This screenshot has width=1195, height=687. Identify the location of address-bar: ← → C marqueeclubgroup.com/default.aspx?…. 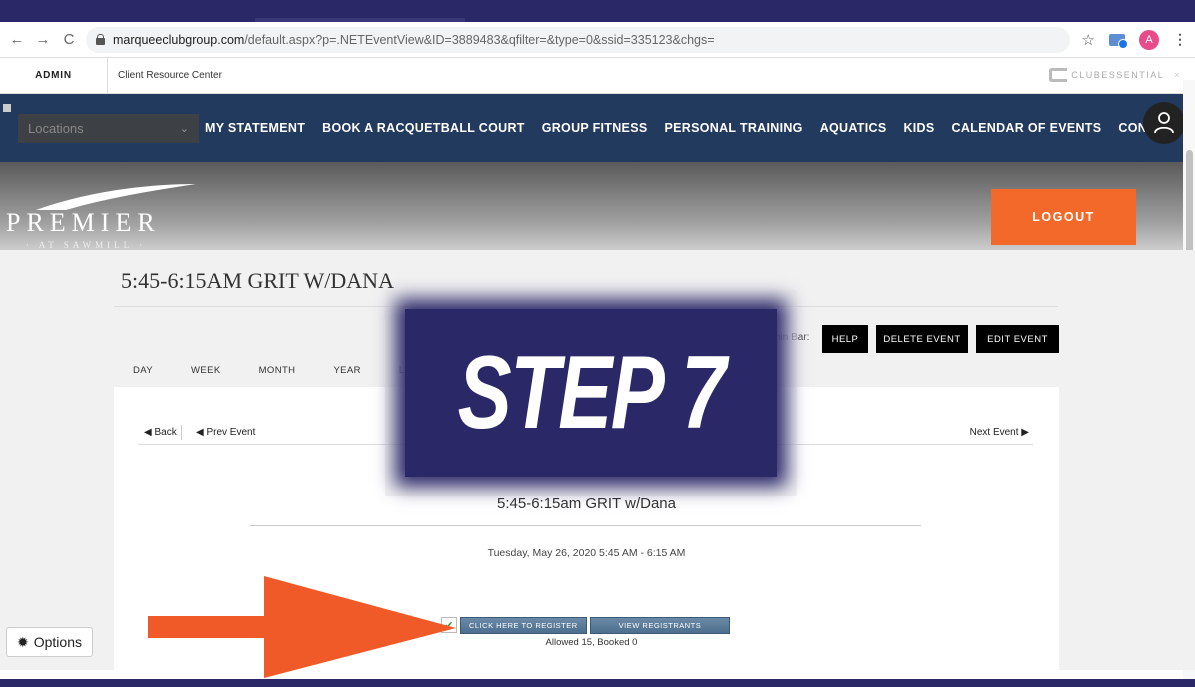
(597, 40).